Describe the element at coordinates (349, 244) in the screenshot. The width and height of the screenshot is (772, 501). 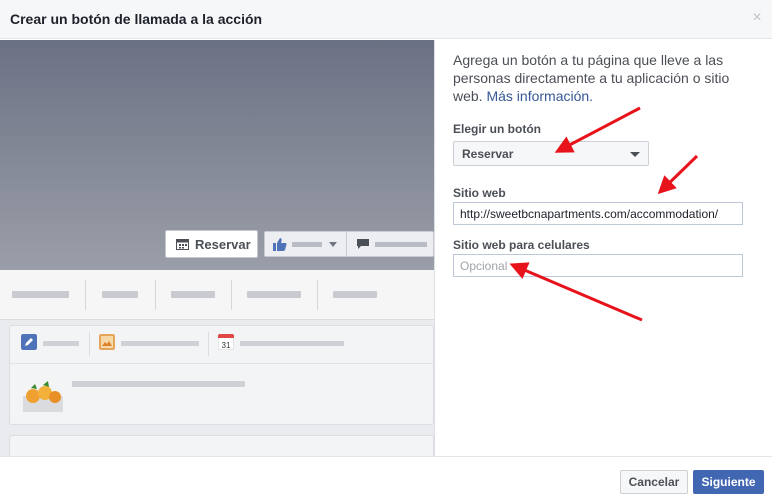
I see `preview-like-button-group` at that location.